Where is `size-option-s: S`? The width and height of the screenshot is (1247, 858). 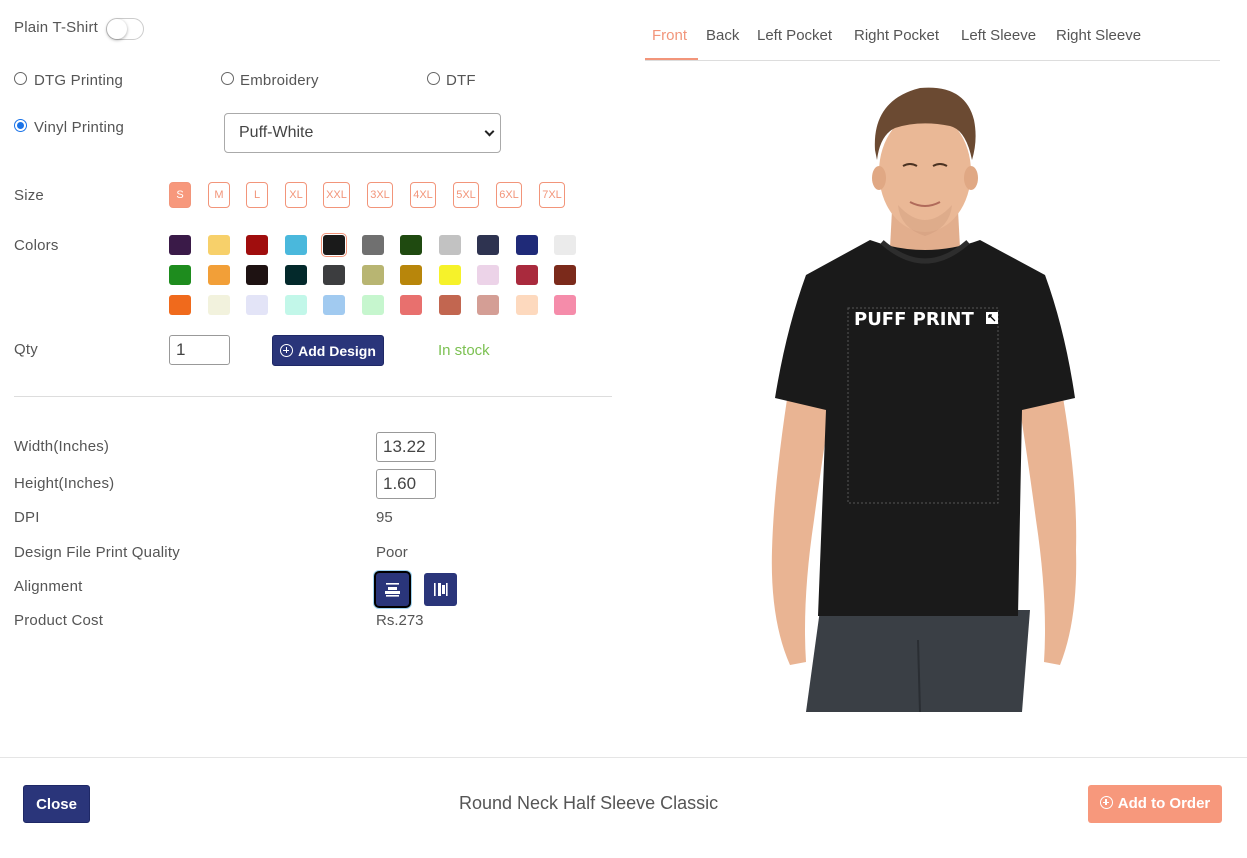
size-option-s: S is located at coordinates (180, 195).